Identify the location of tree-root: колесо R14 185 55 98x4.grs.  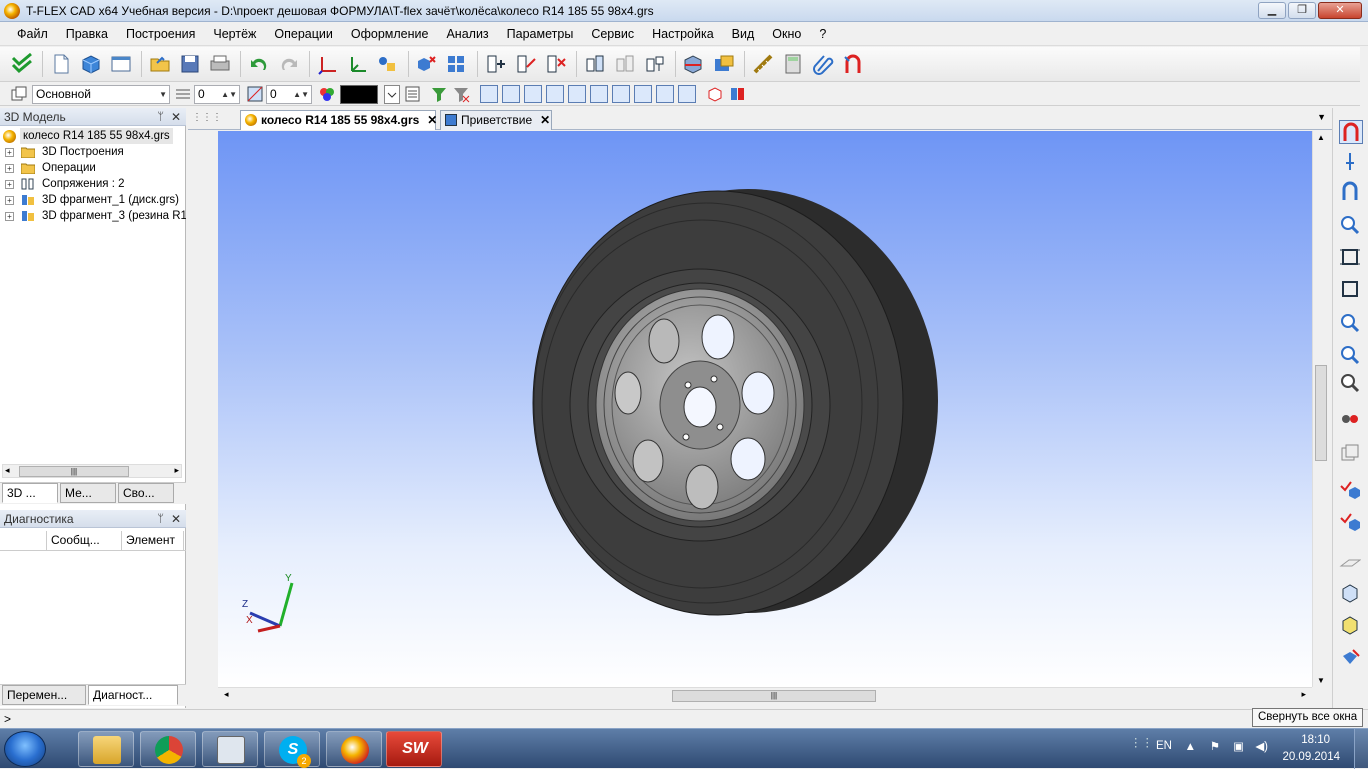
(93, 136).